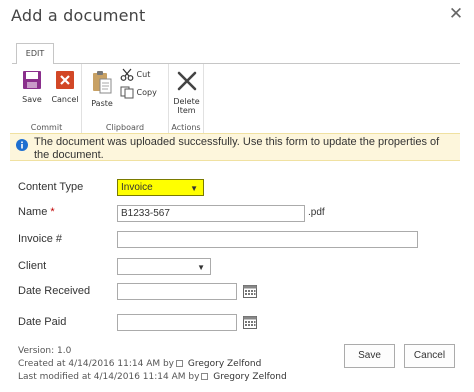 The image size is (474, 392). I want to click on ribbon-group-clipboard: Paste Cut Copy Clipboard, so click(125, 99).